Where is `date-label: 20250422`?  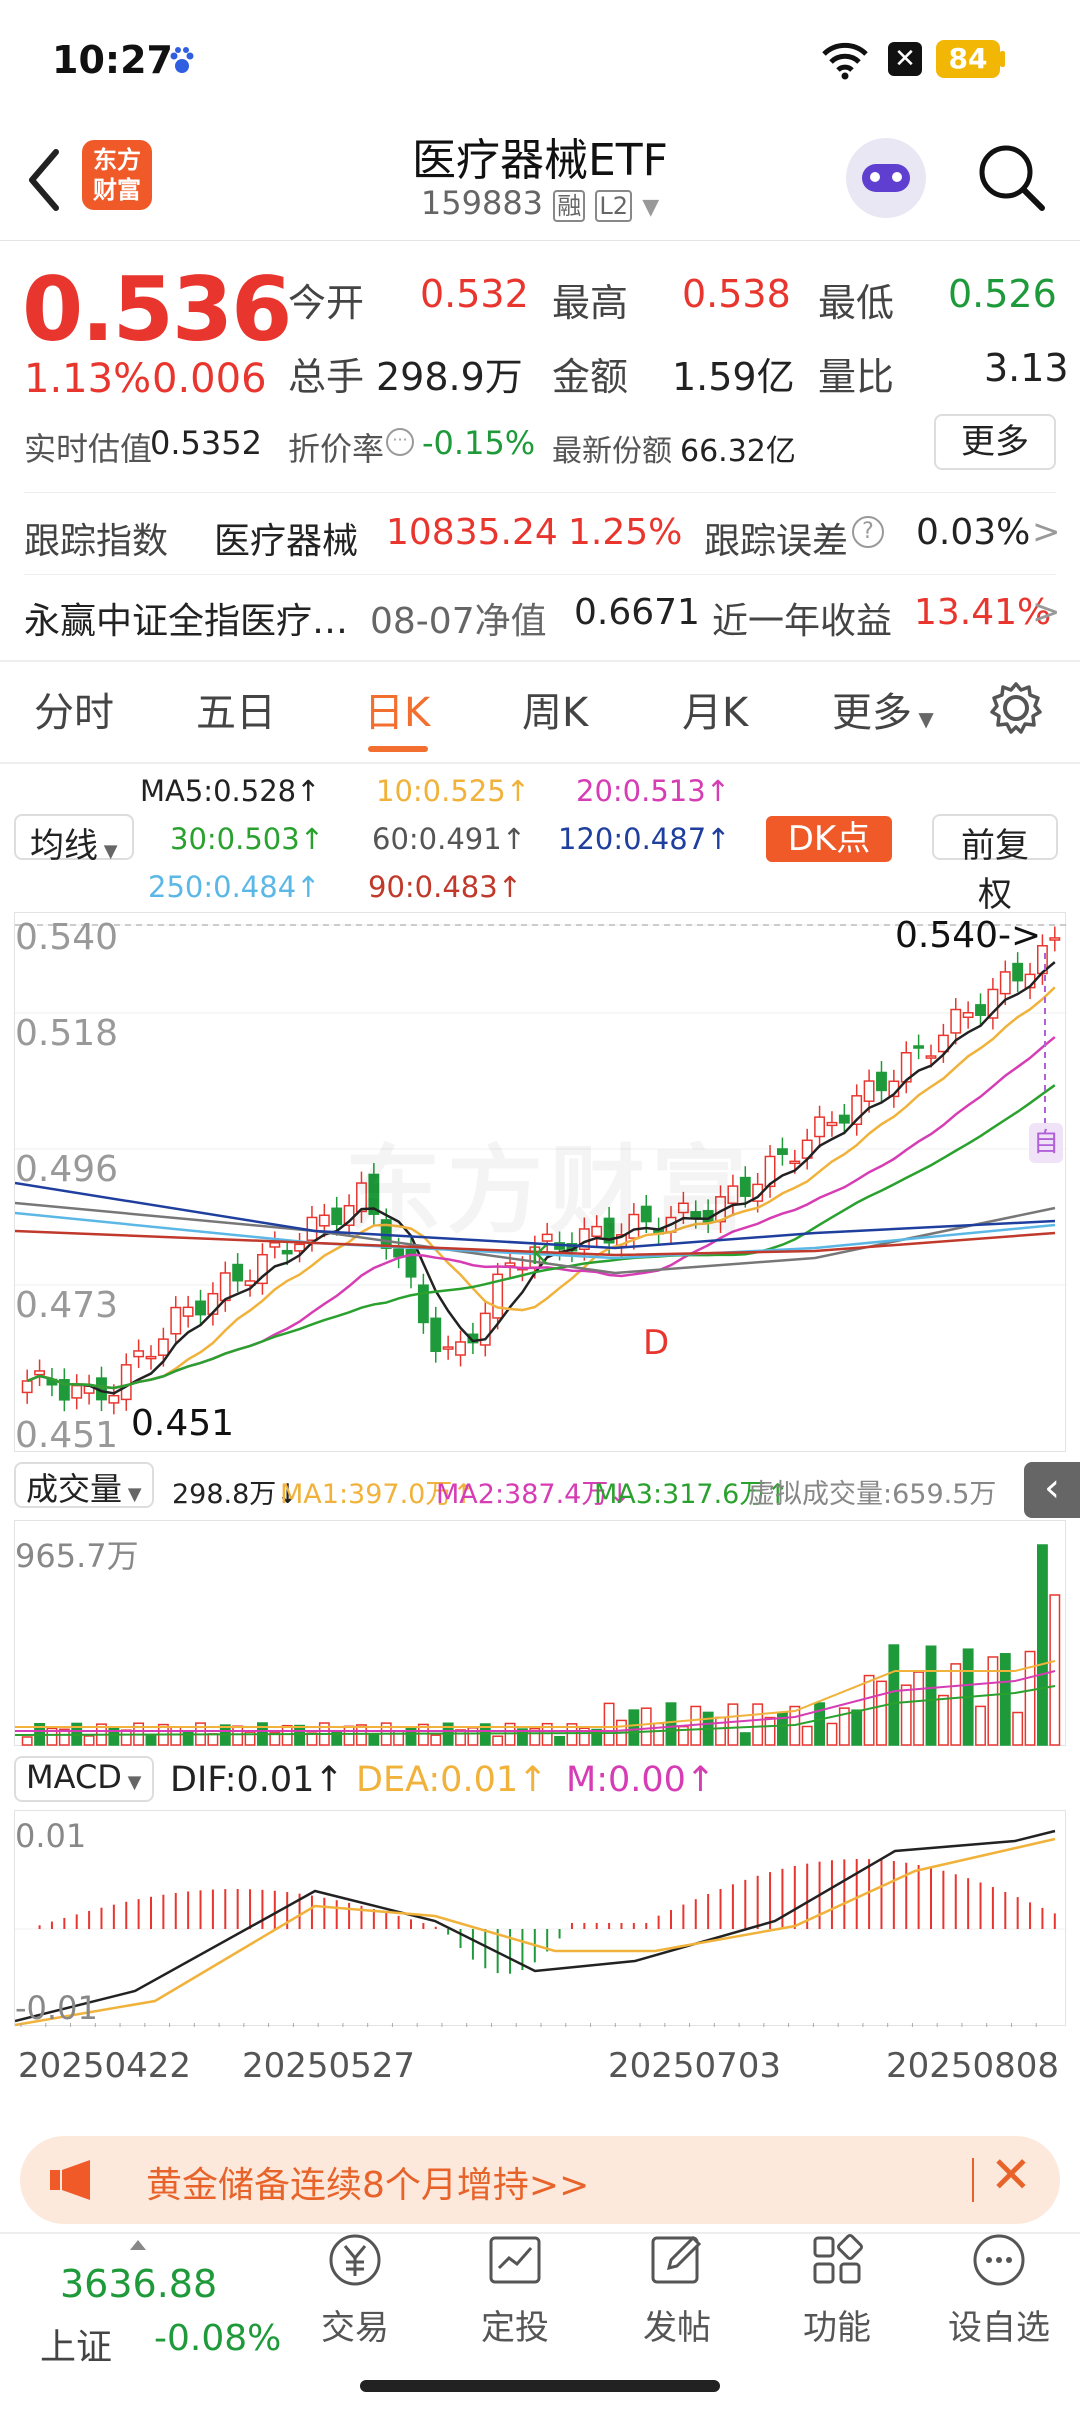
date-label: 20250422 is located at coordinates (105, 2066).